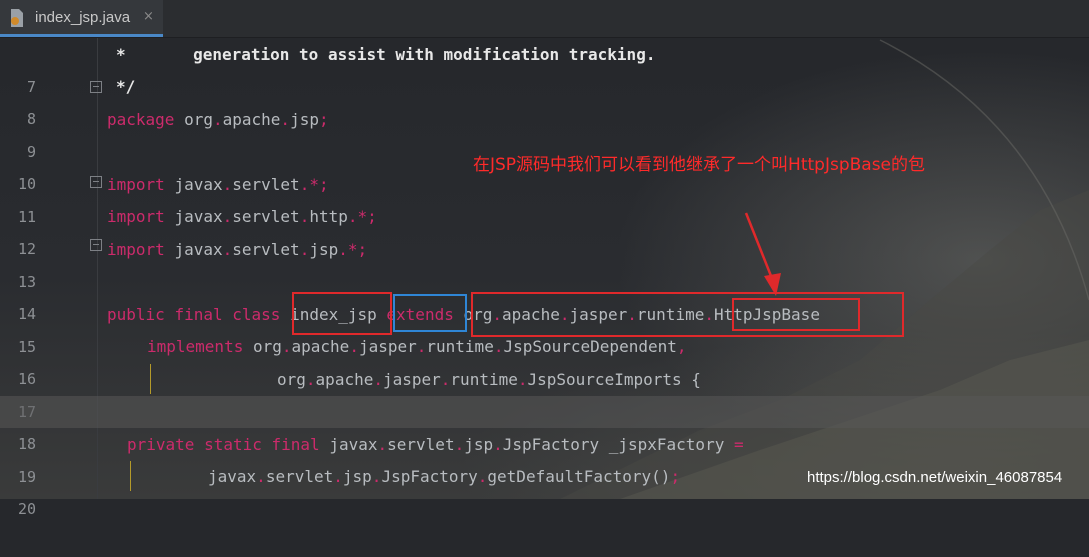  What do you see at coordinates (935, 477) in the screenshot?
I see `watermark-url: https://blog.csdn.net/weixin_46087854` at bounding box center [935, 477].